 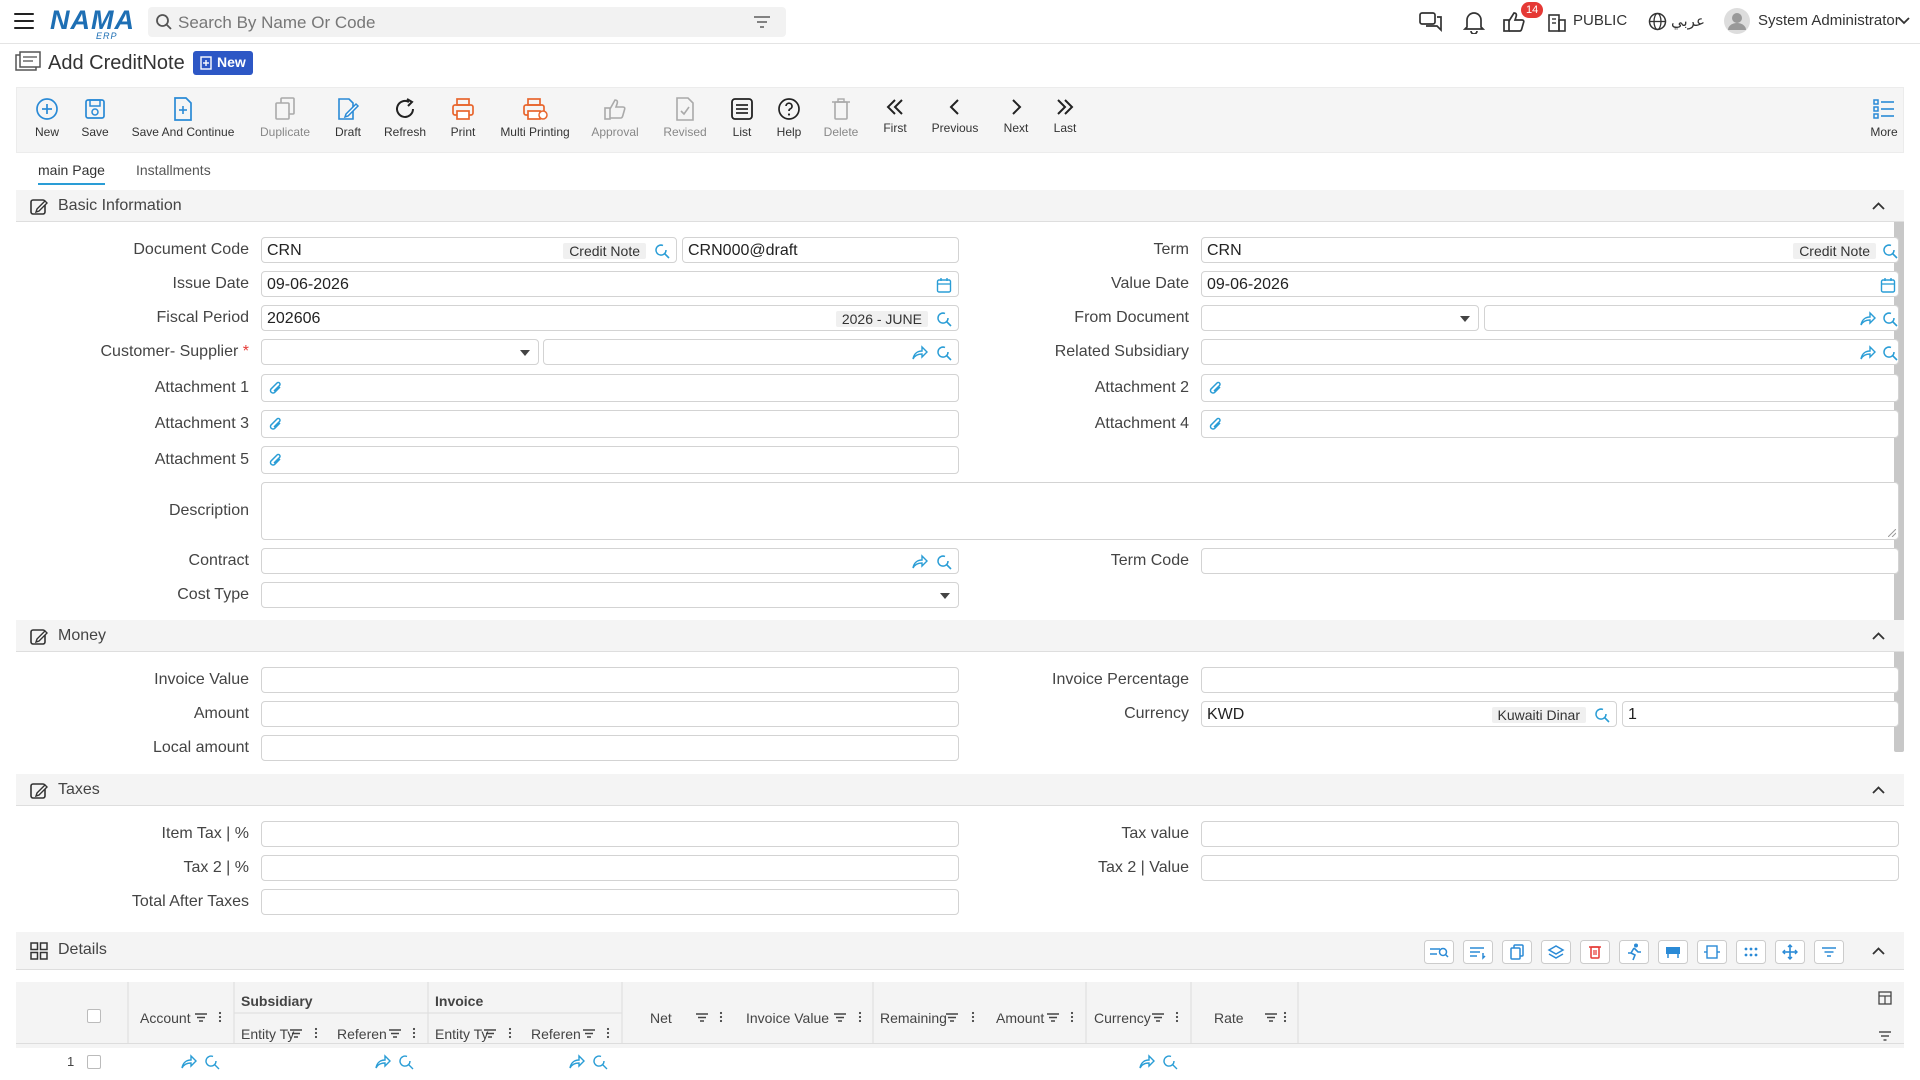 What do you see at coordinates (463, 121) in the screenshot?
I see `print-button: Print` at bounding box center [463, 121].